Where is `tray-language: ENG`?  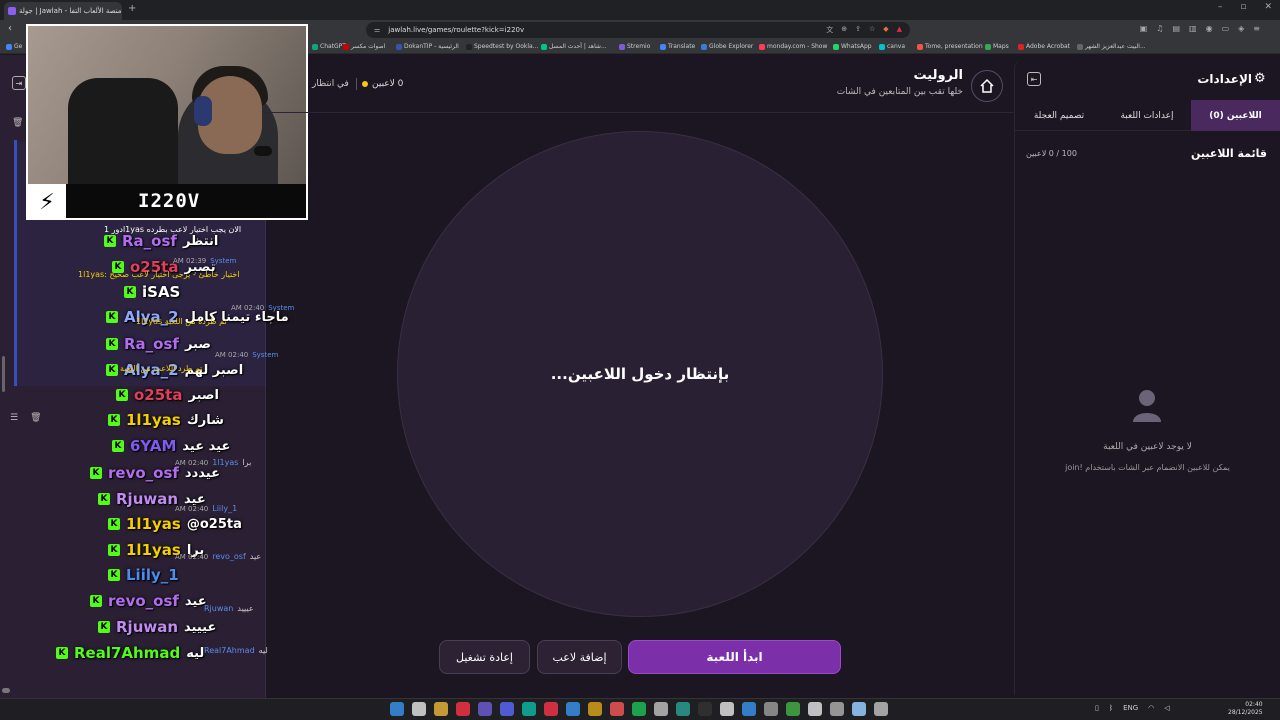 tray-language: ENG is located at coordinates (1130, 708).